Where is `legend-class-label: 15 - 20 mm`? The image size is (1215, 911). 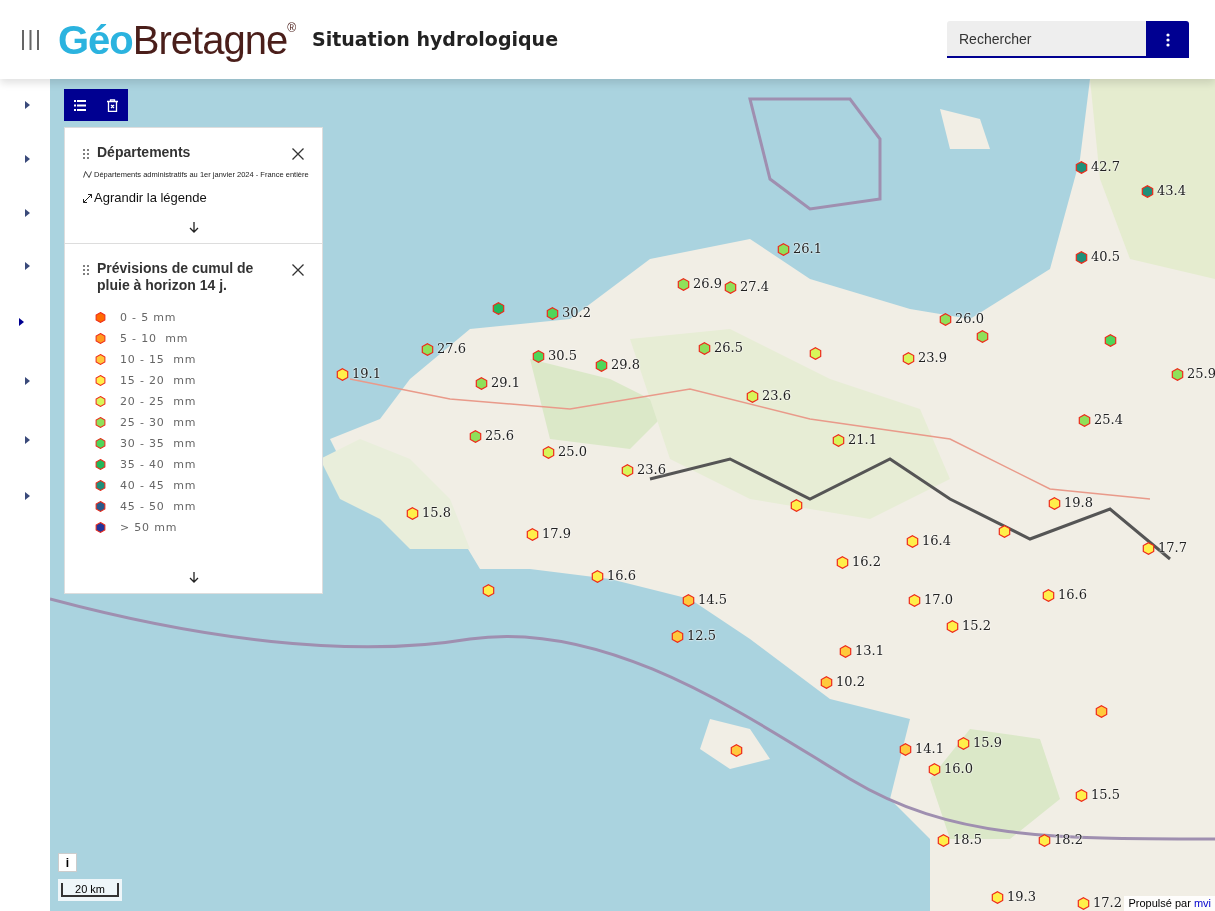
legend-class-label: 15 - 20 mm is located at coordinates (158, 380).